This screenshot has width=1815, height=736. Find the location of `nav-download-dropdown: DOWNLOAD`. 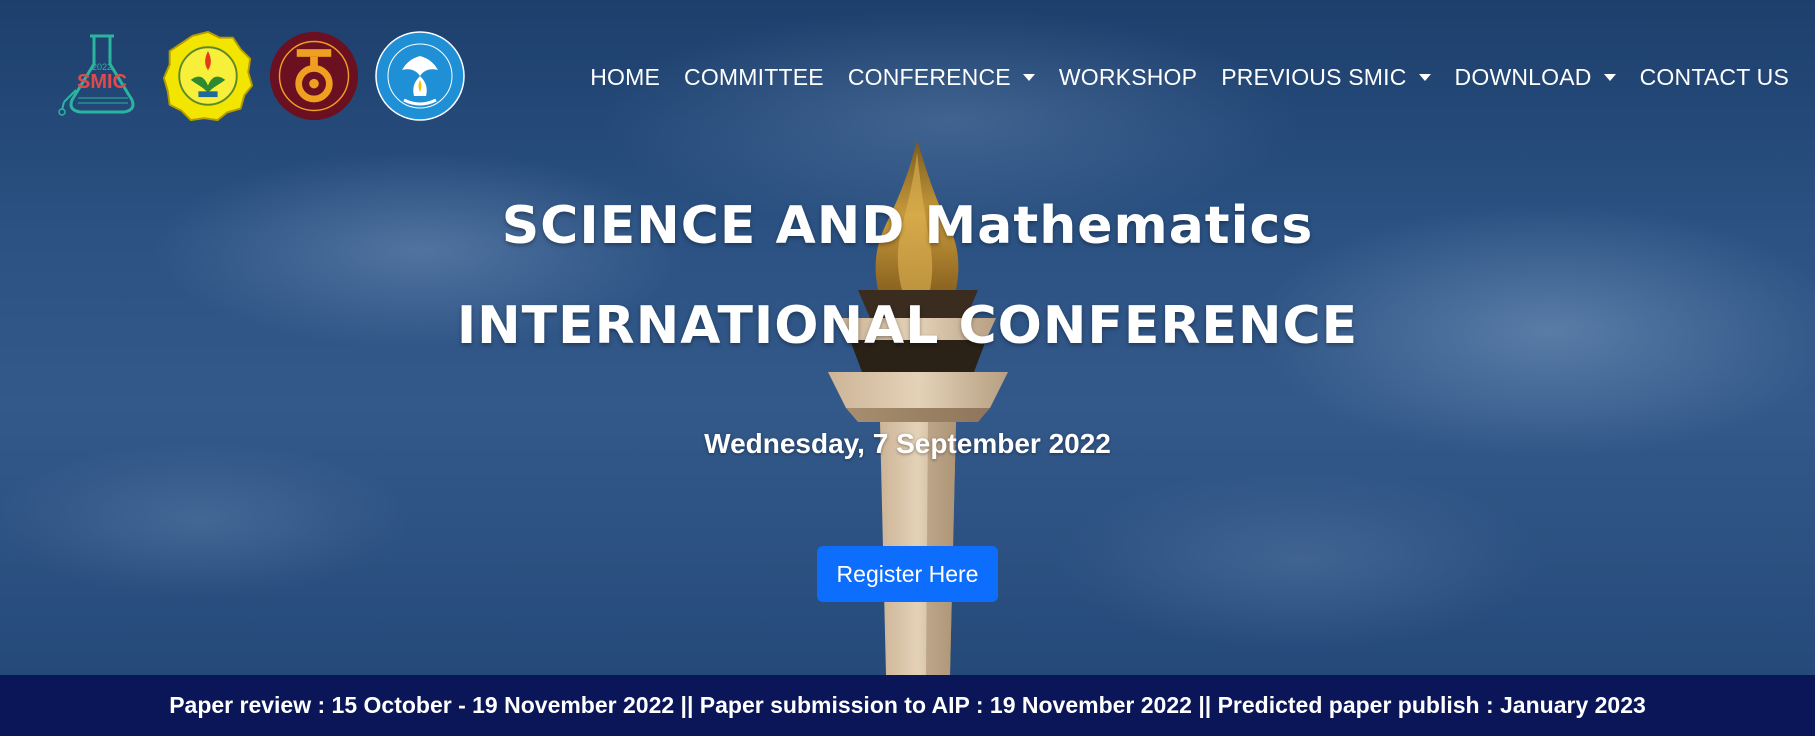

nav-download-dropdown: DOWNLOAD is located at coordinates (1535, 77).